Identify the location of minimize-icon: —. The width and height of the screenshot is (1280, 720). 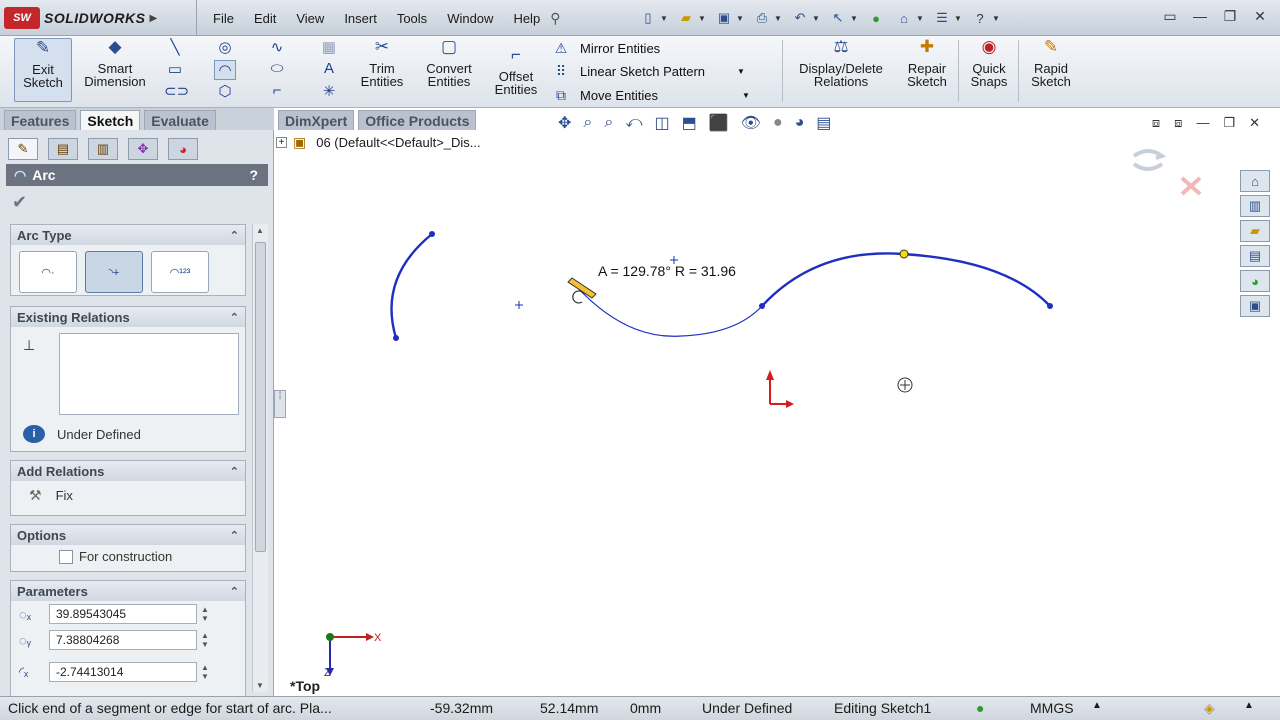
(1200, 16).